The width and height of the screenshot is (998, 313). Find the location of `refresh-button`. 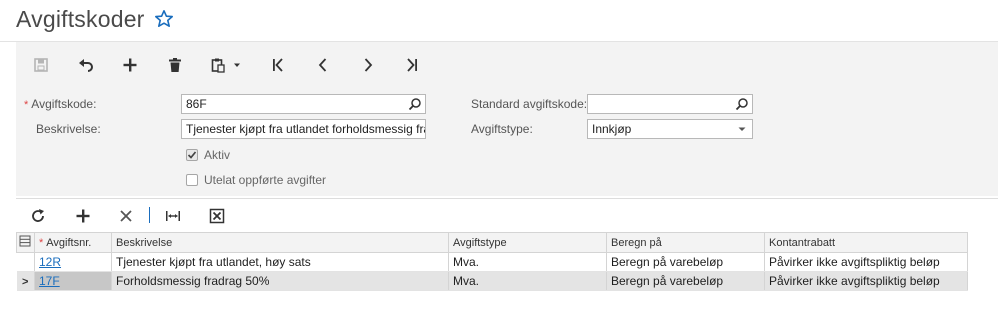

refresh-button is located at coordinates (38, 216).